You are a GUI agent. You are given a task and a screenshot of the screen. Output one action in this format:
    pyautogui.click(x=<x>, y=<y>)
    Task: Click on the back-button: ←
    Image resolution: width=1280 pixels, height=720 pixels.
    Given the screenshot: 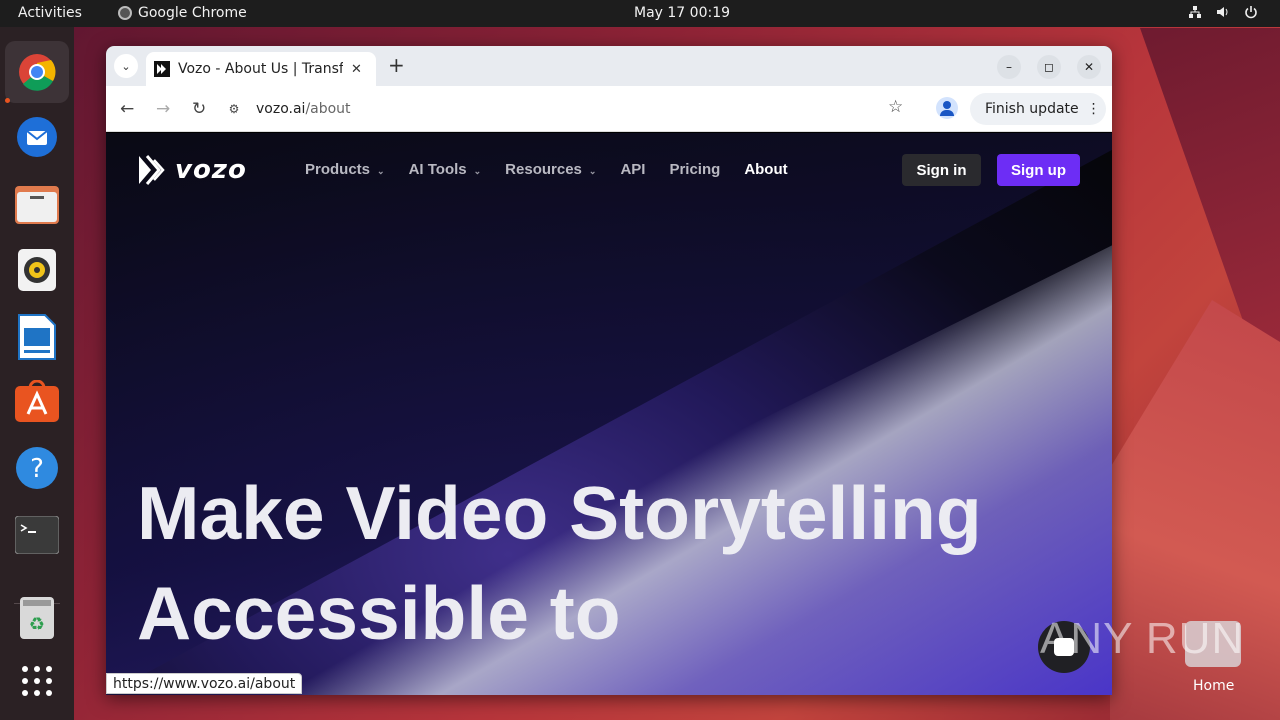 What is the action you would take?
    pyautogui.click(x=127, y=109)
    